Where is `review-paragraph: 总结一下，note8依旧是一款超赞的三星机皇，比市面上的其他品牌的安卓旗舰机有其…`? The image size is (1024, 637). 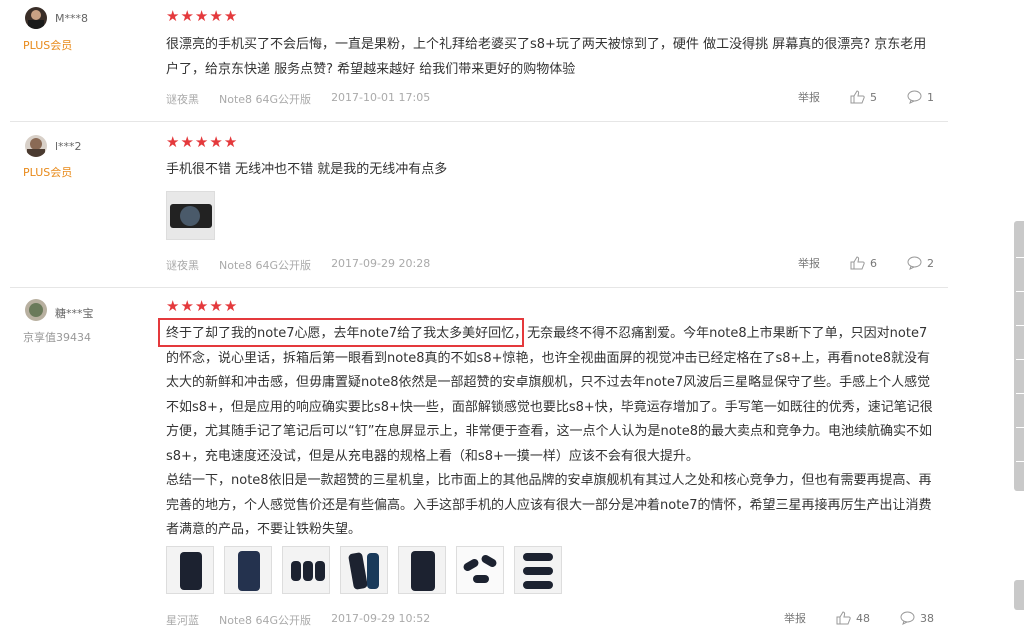
review-paragraph: 总结一下，note8依旧是一款超赞的三星机皇，比市面上的其他品牌的安卓旗舰机有其… is located at coordinates (549, 505).